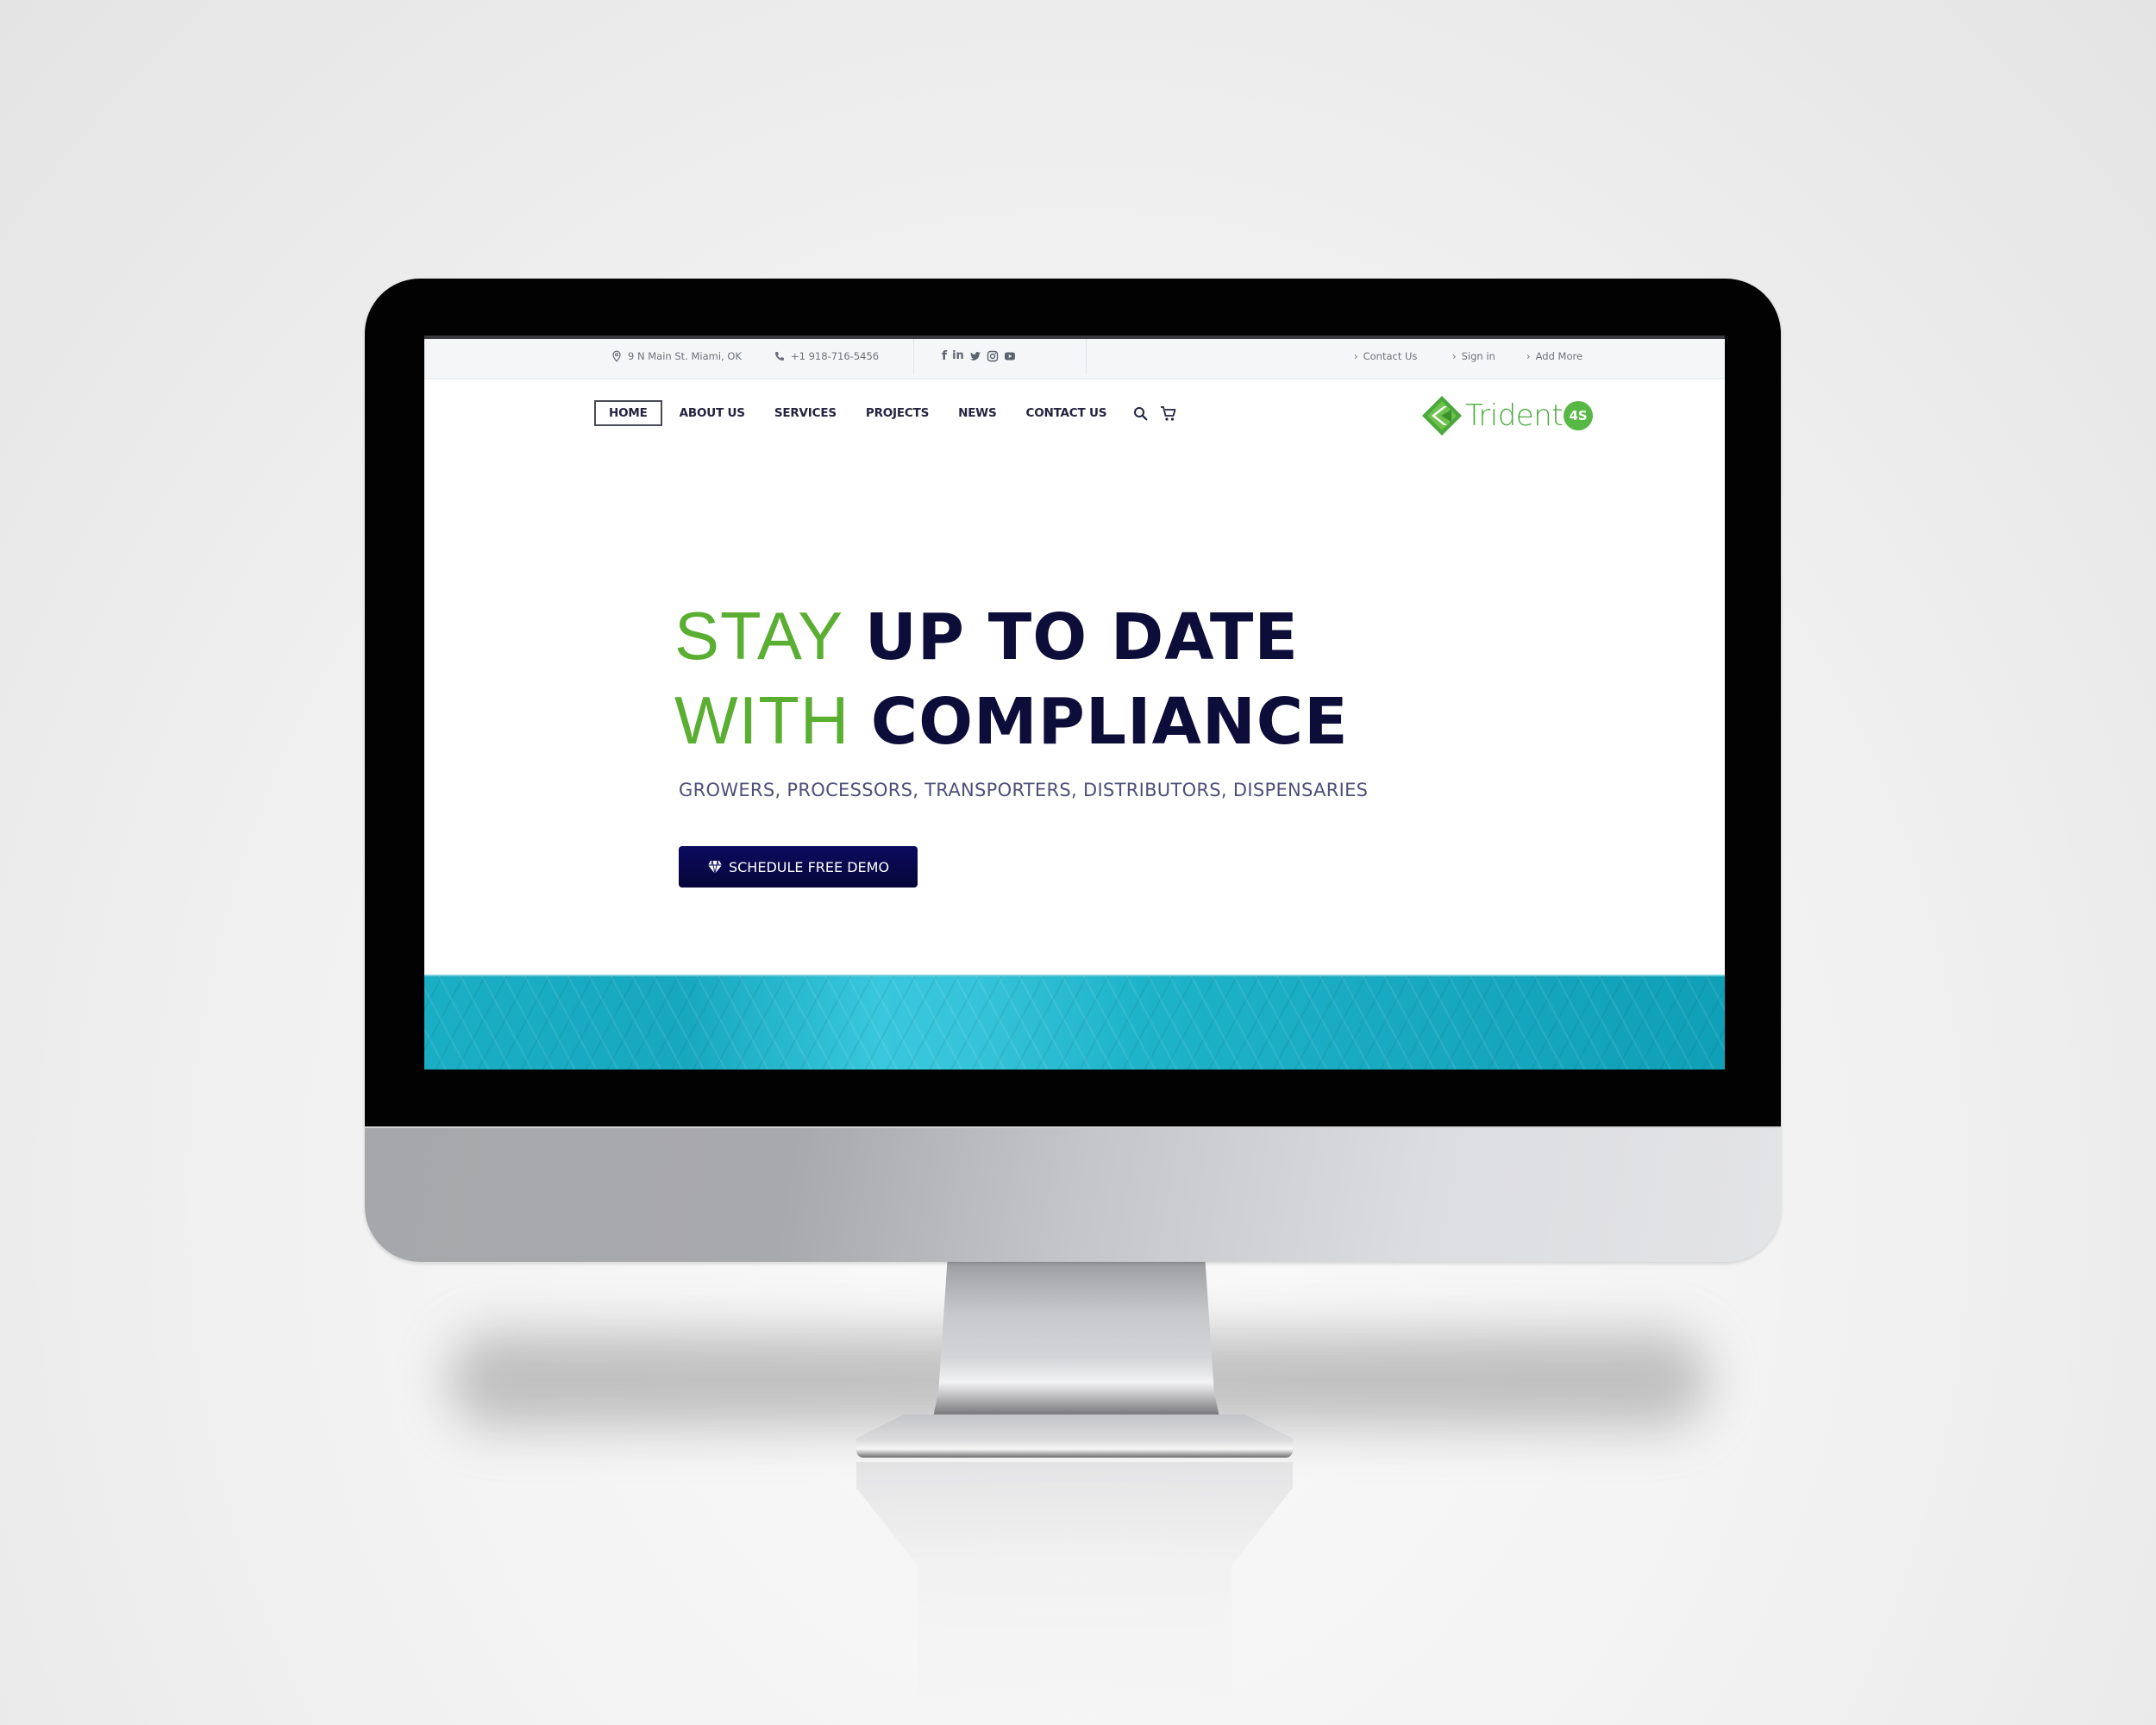 This screenshot has width=2156, height=1725. What do you see at coordinates (1074, 1436) in the screenshot?
I see `monitor-stand-base` at bounding box center [1074, 1436].